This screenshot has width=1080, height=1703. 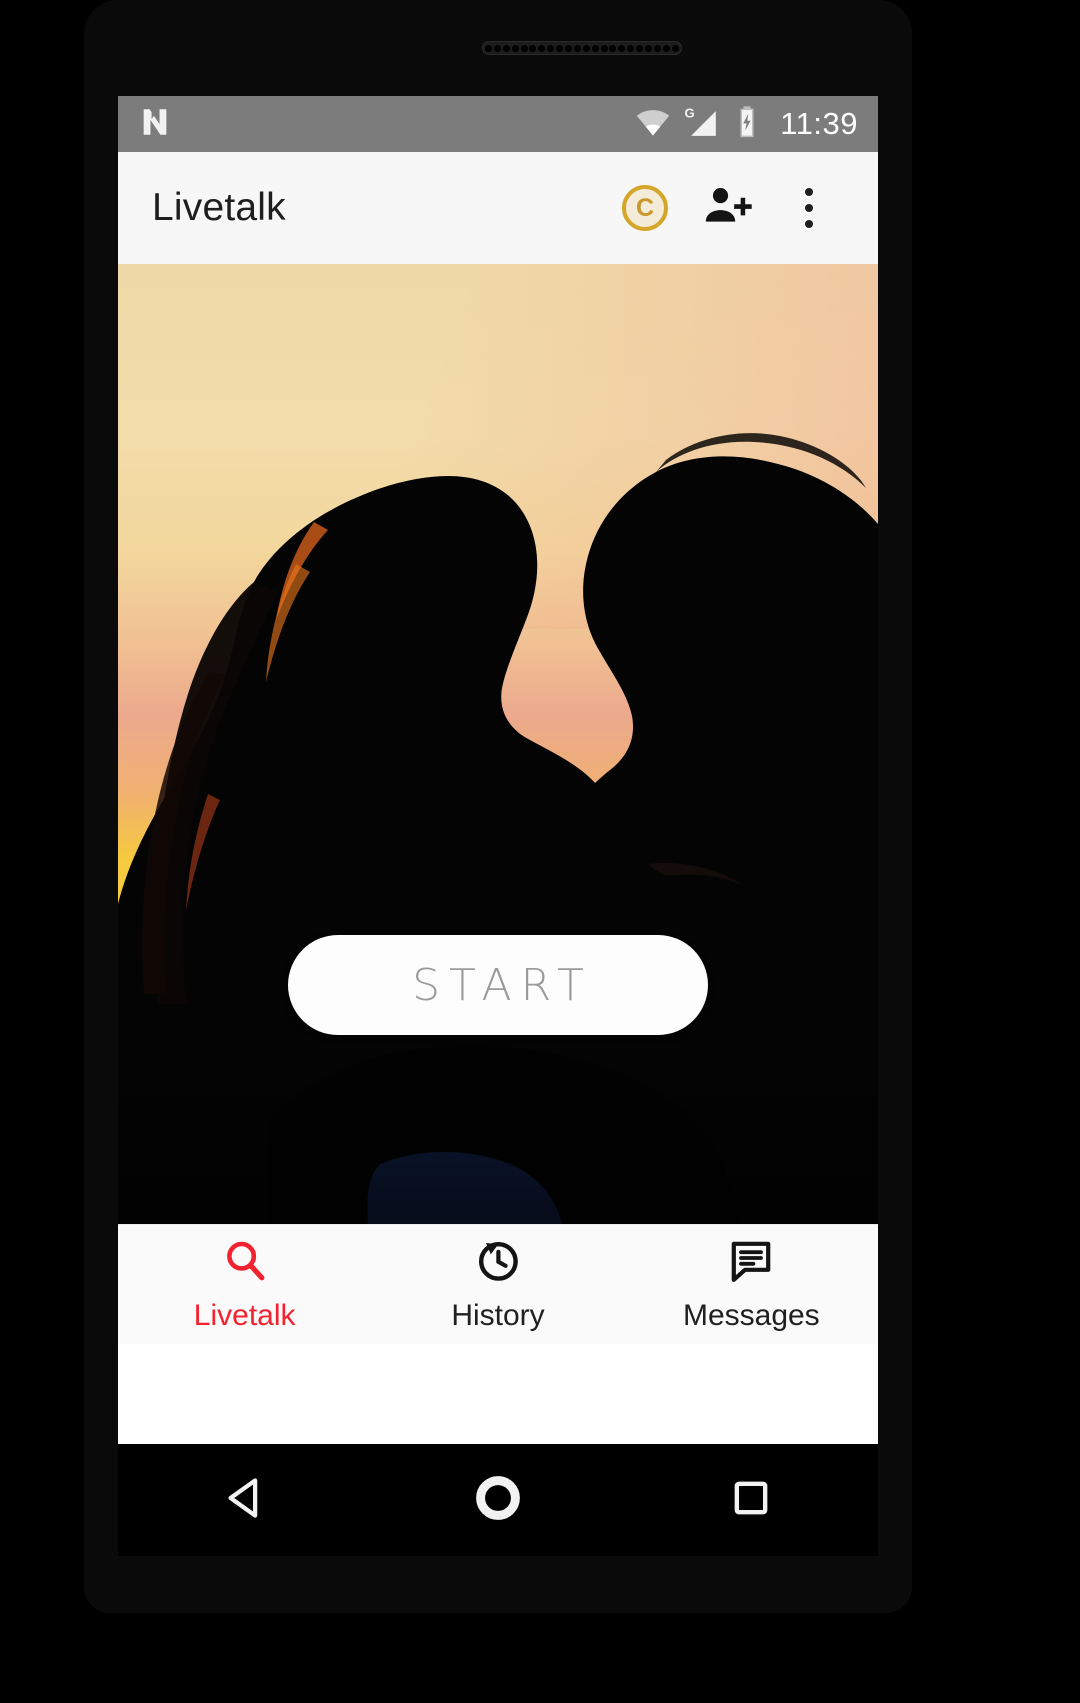 What do you see at coordinates (245, 1263) in the screenshot?
I see `search-icon` at bounding box center [245, 1263].